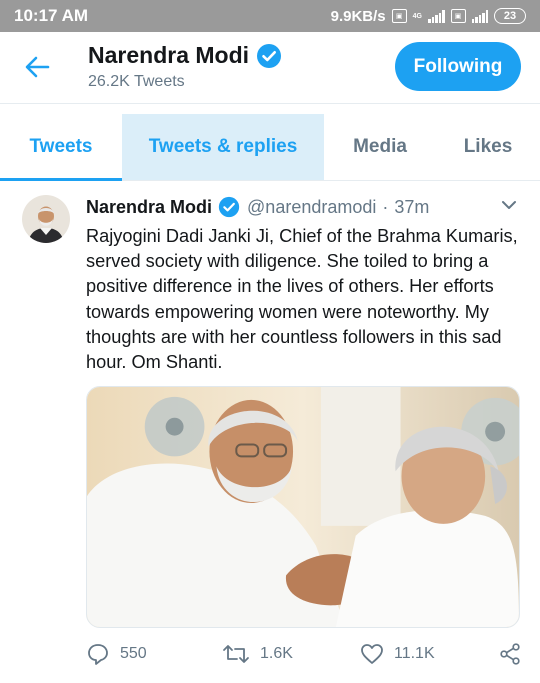 This screenshot has height=683, width=540. What do you see at coordinates (399, 16) in the screenshot?
I see `vo-lte-icon: ▣` at bounding box center [399, 16].